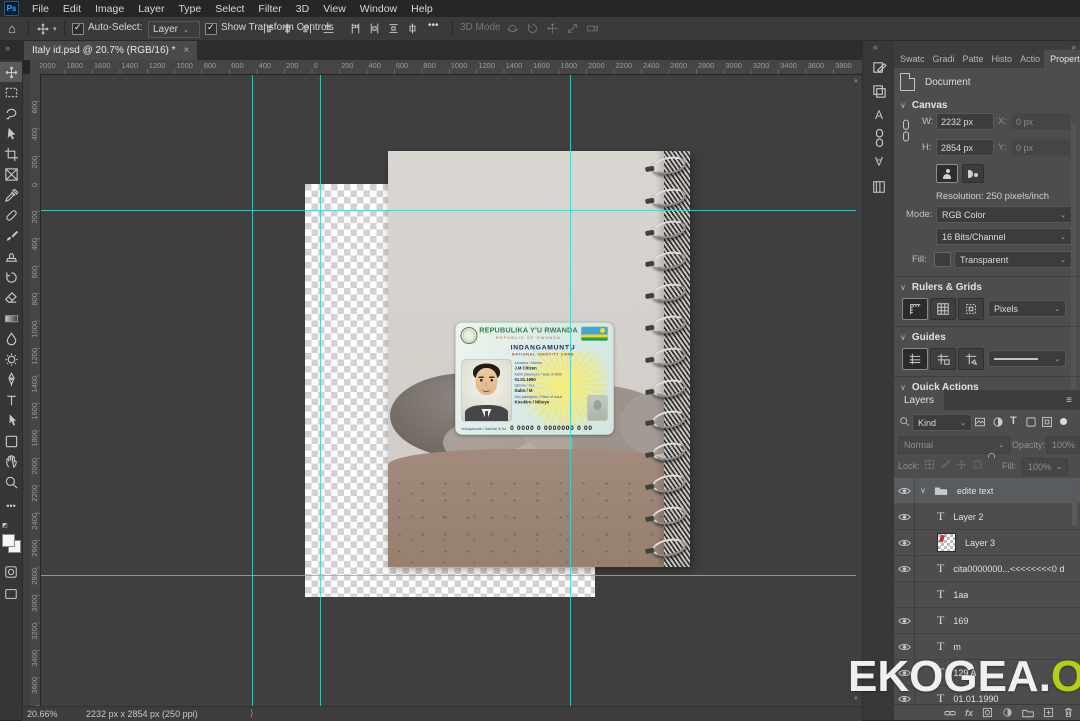 This screenshot has height=721, width=1080. What do you see at coordinates (252, 713) in the screenshot?
I see `status-chevron-icon: ⟩` at bounding box center [252, 713].